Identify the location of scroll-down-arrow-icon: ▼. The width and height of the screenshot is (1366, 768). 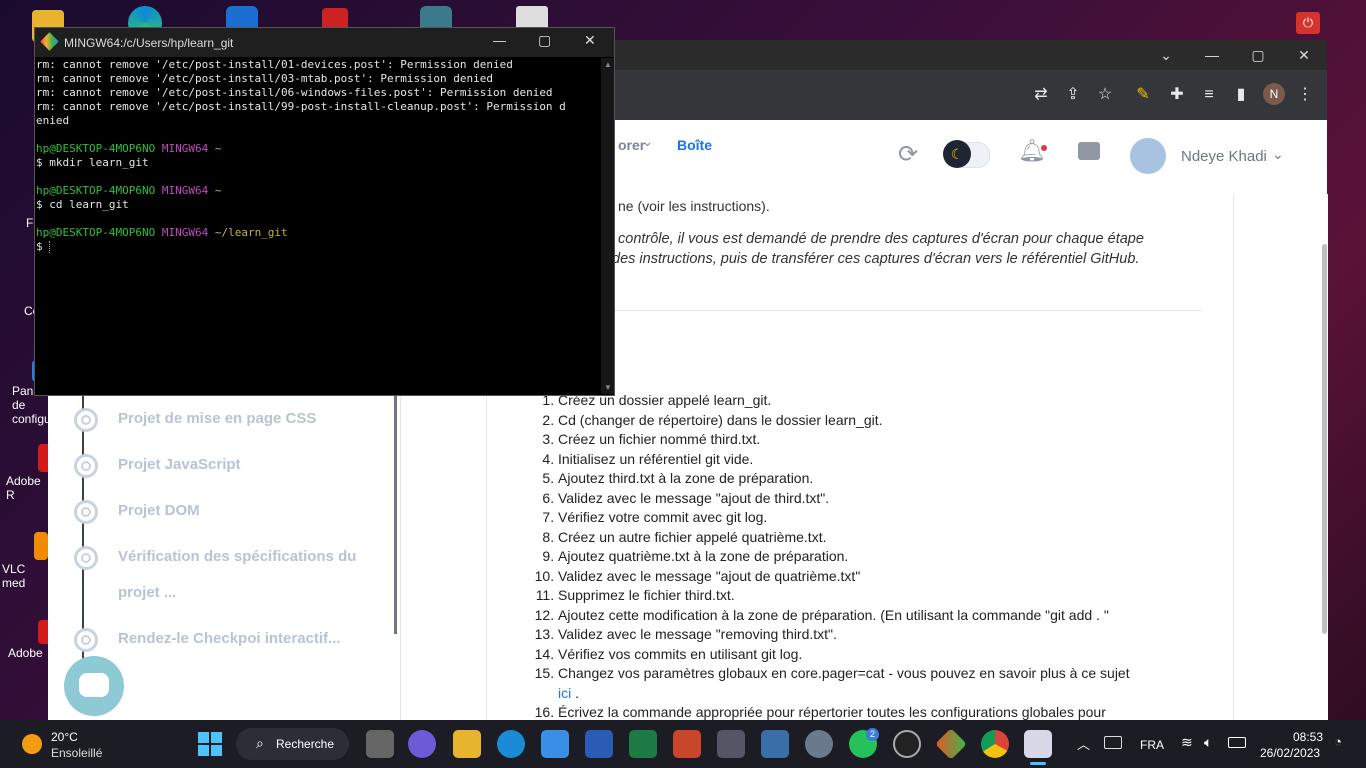
(608, 387).